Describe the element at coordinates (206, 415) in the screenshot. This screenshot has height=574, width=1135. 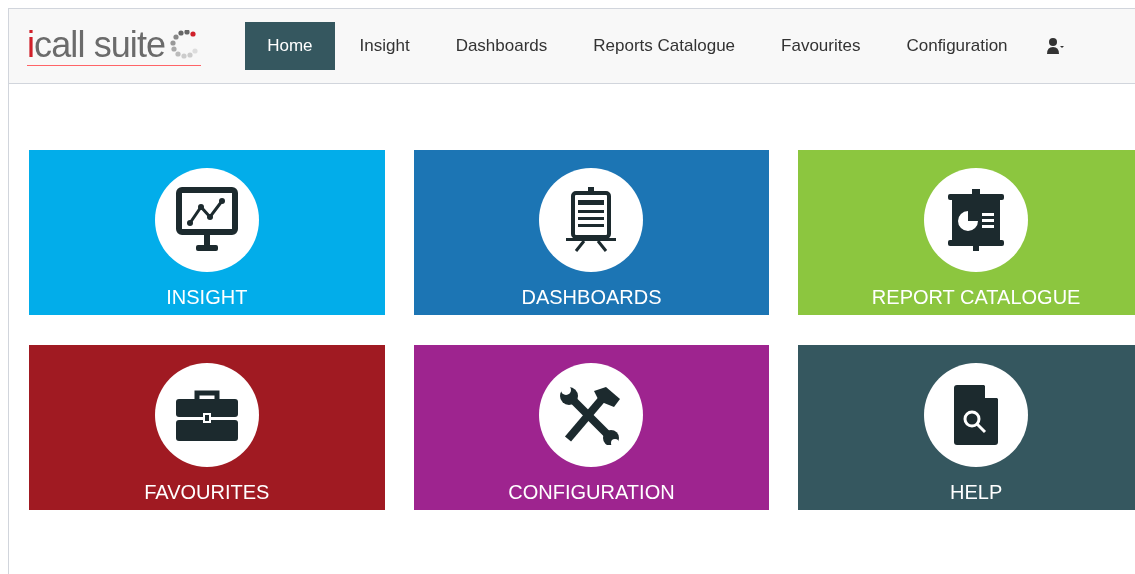
I see `briefcase-icon` at that location.